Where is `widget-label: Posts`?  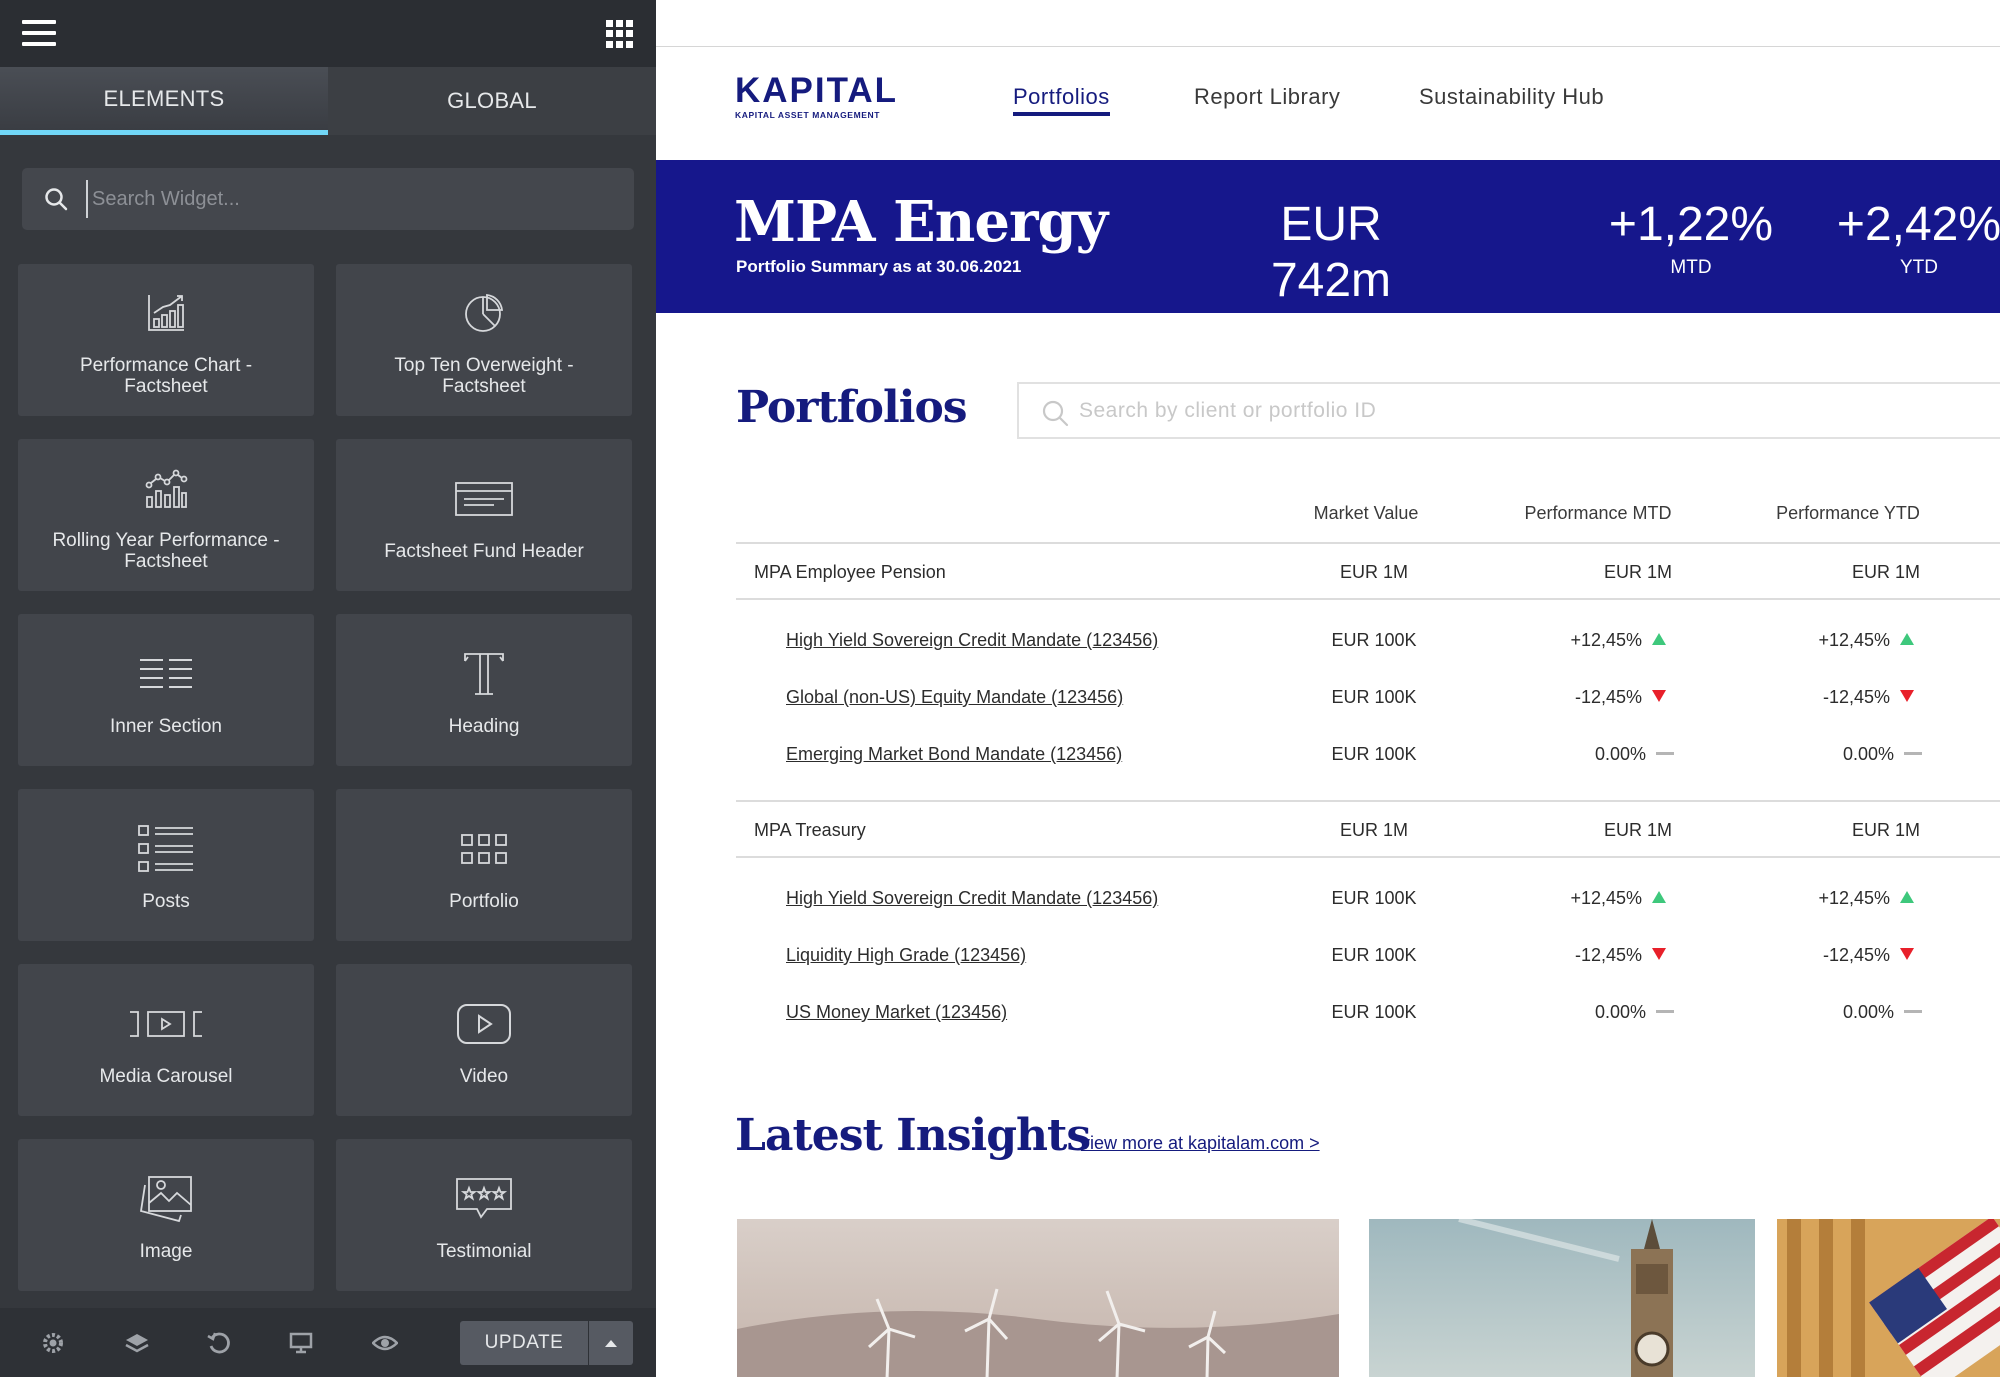 widget-label: Posts is located at coordinates (166, 901).